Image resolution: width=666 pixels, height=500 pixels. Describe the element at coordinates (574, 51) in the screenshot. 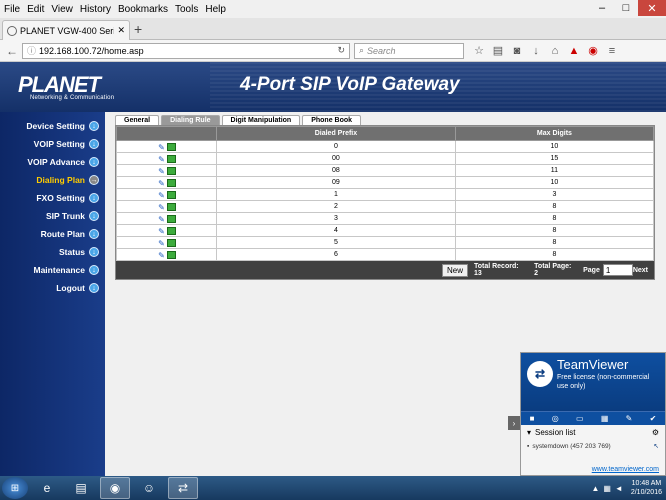

I see `flash-icon: ▲` at that location.